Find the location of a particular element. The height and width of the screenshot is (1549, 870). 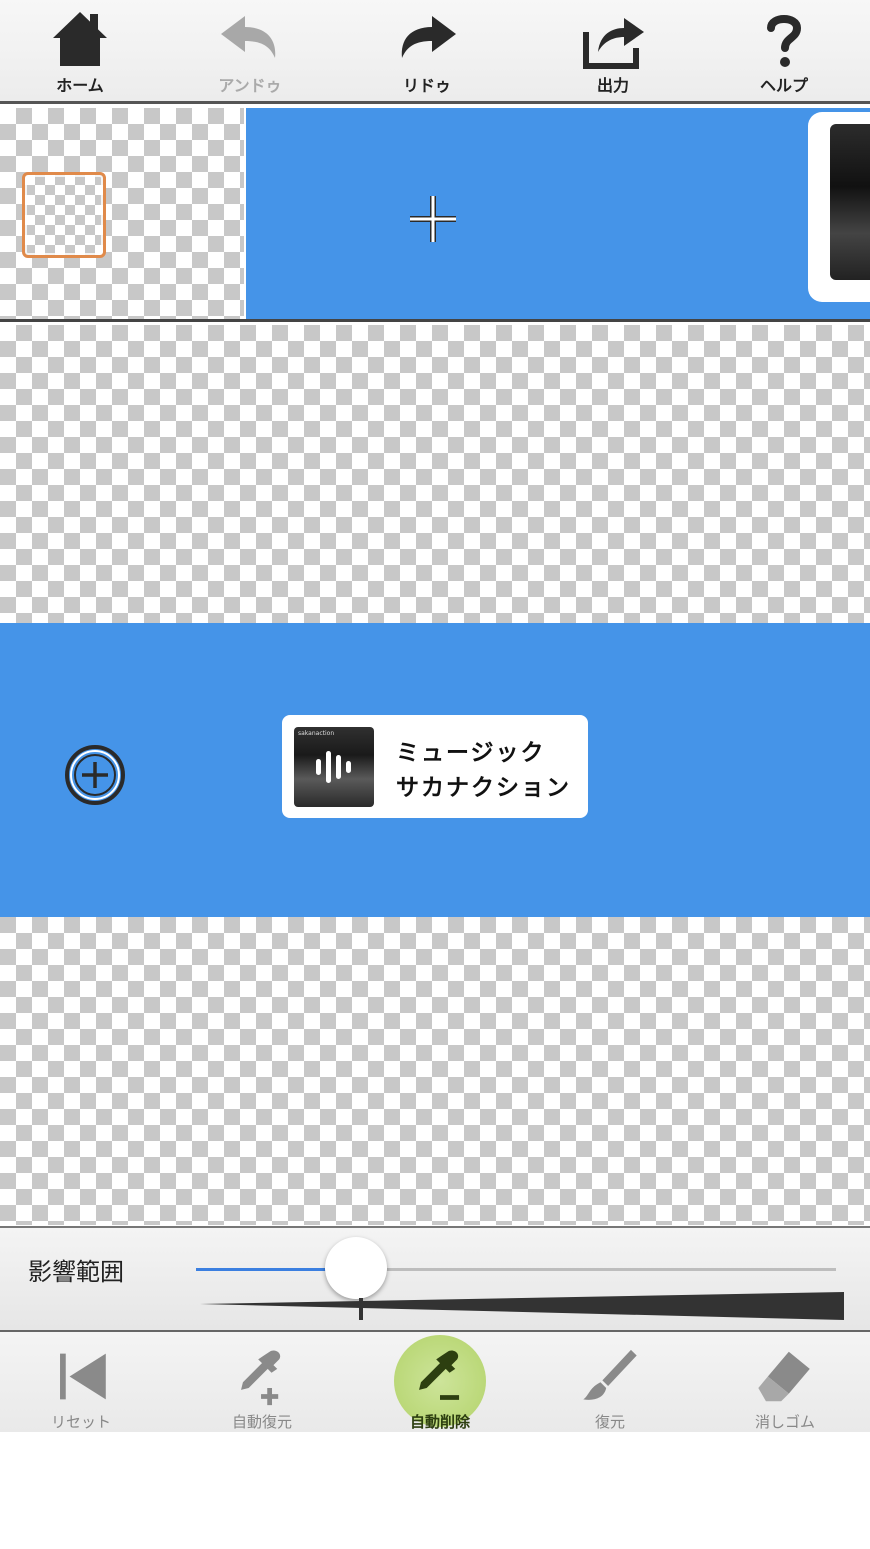

auto-erase-label: 自動削除 is located at coordinates (439, 1422).